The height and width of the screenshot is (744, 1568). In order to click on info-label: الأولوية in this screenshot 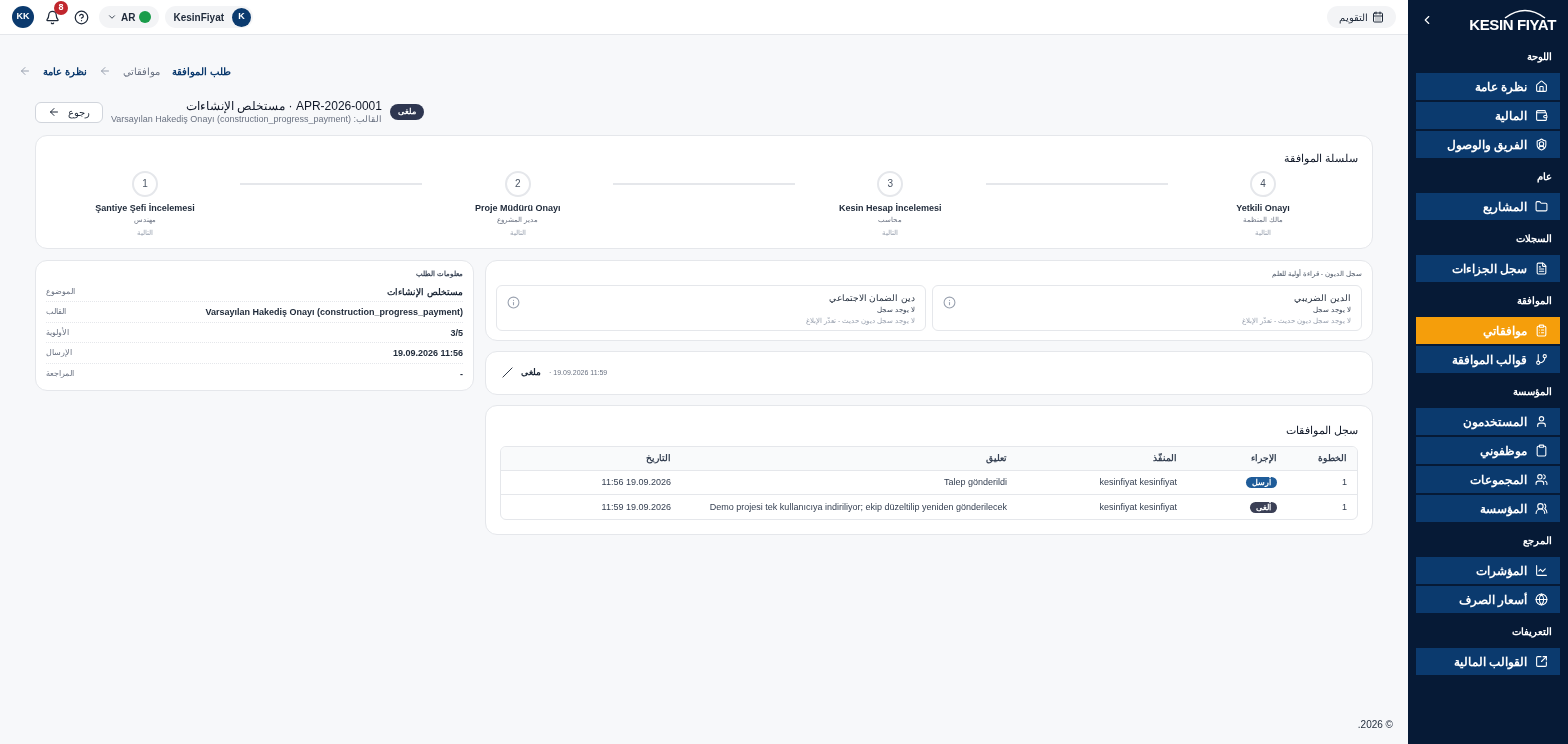, I will do `click(57, 332)`.